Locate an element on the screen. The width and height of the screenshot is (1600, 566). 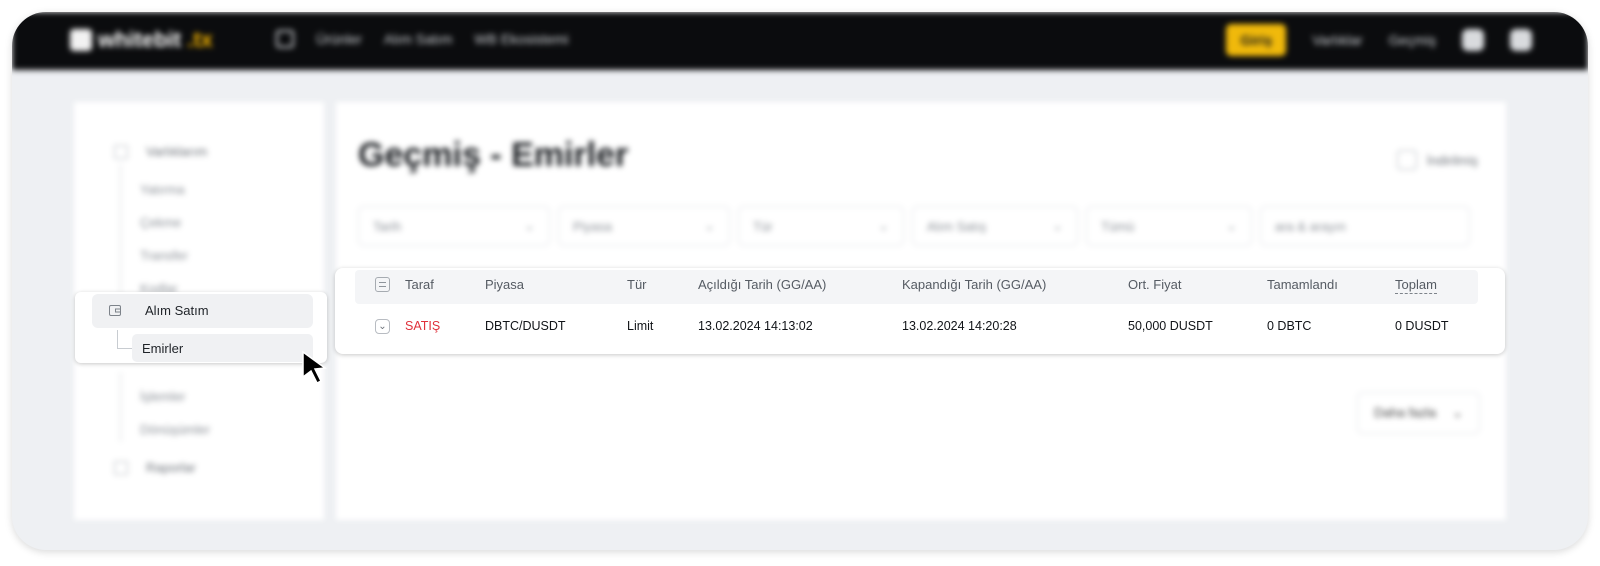
sidebar-item-trade: Alım Satım is located at coordinates (202, 311).